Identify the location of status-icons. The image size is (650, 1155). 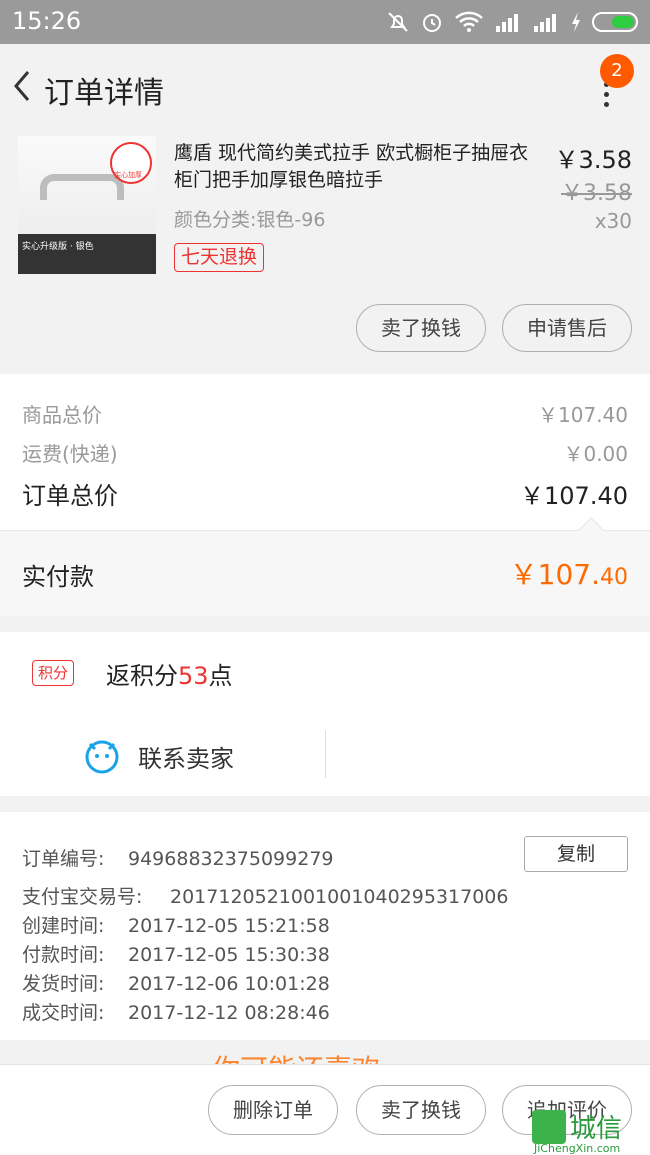
(512, 22).